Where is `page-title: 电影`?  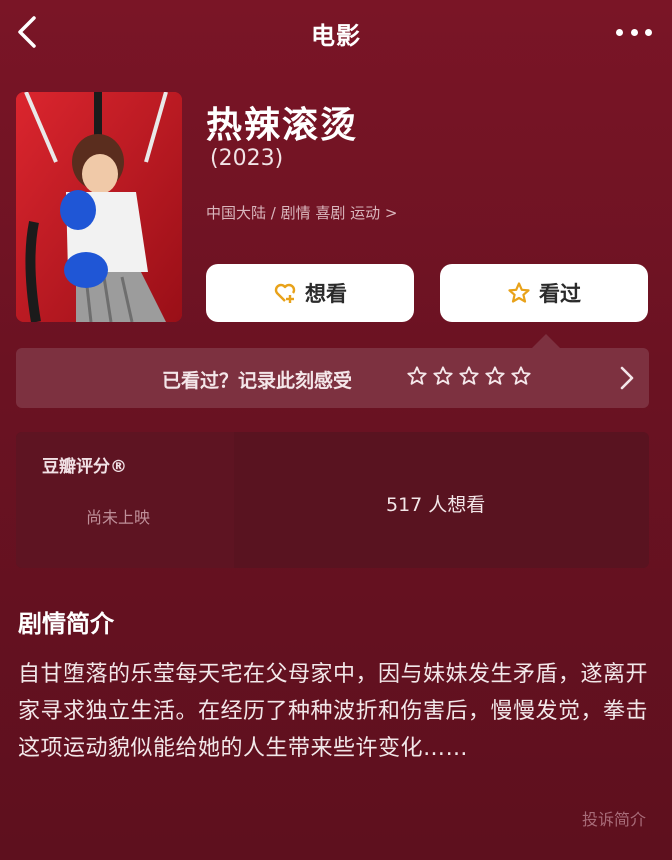 page-title: 电影 is located at coordinates (336, 36).